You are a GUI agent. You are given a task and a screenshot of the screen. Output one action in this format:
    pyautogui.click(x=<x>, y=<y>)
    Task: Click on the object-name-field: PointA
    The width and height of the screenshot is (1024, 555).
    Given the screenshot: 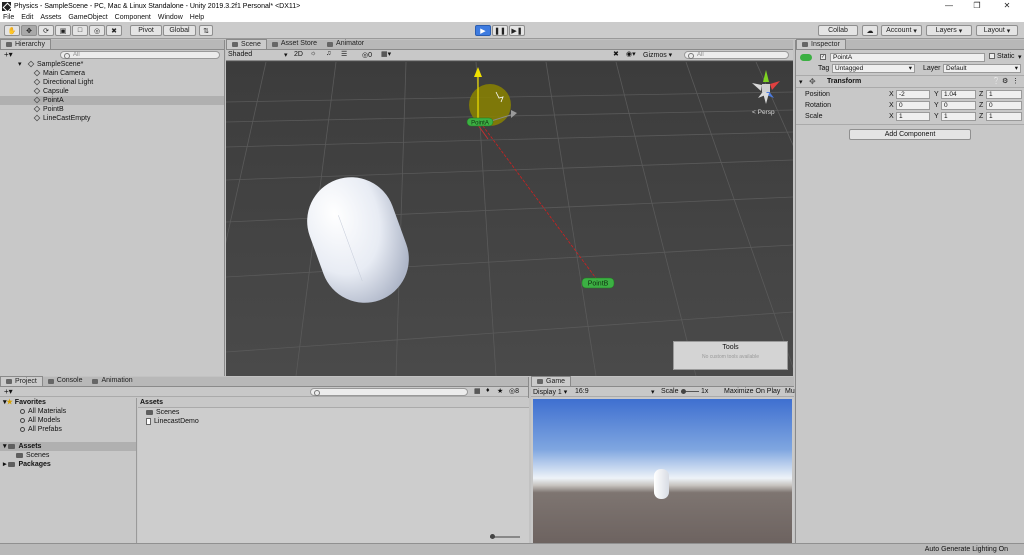 What is the action you would take?
    pyautogui.click(x=907, y=57)
    